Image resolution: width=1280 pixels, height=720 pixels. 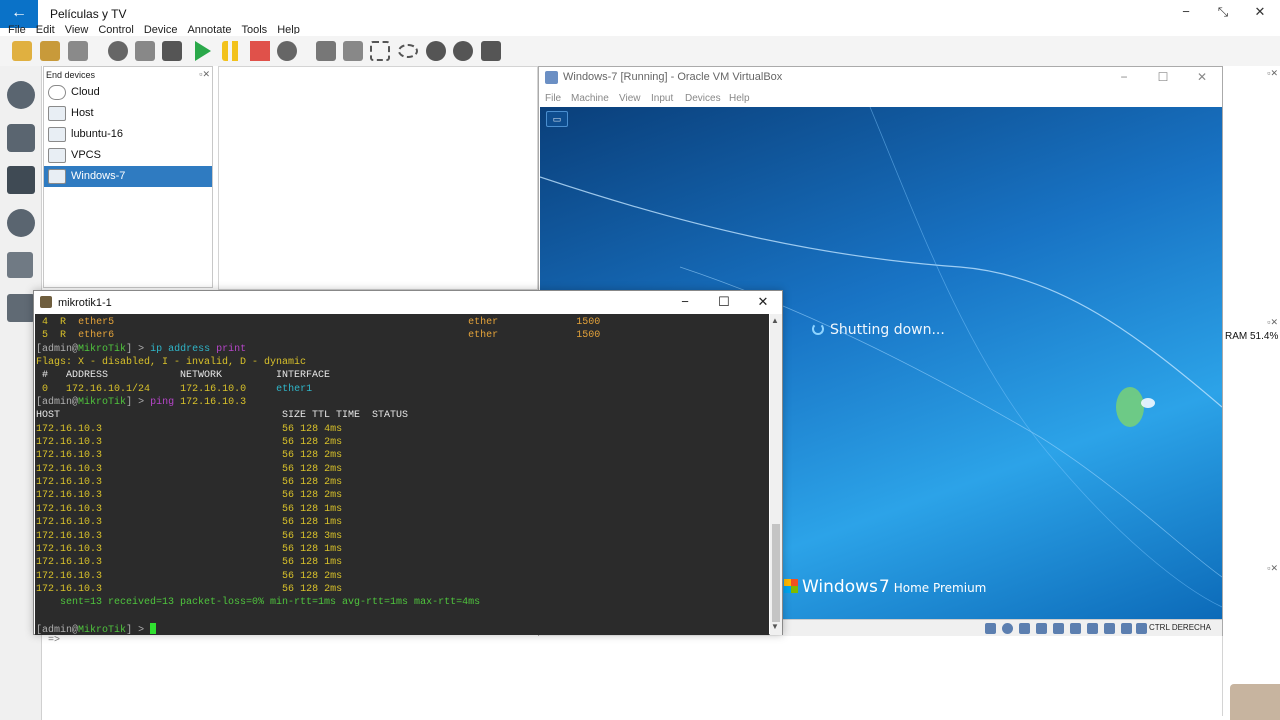 I want to click on menu-help: Help, so click(x=288, y=29).